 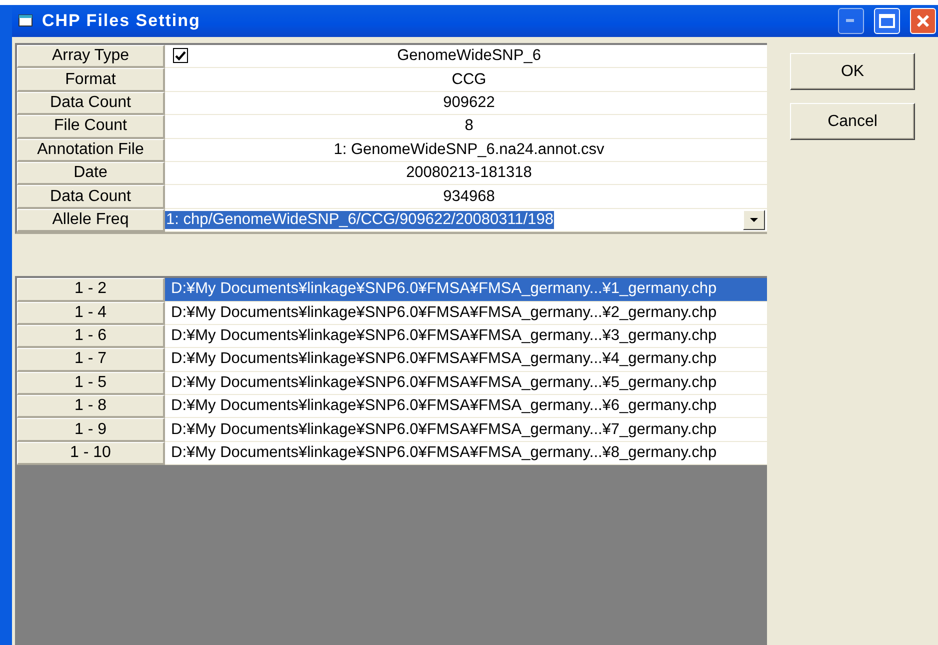 What do you see at coordinates (91, 360) in the screenshot?
I see `row-header: 1 - 7` at bounding box center [91, 360].